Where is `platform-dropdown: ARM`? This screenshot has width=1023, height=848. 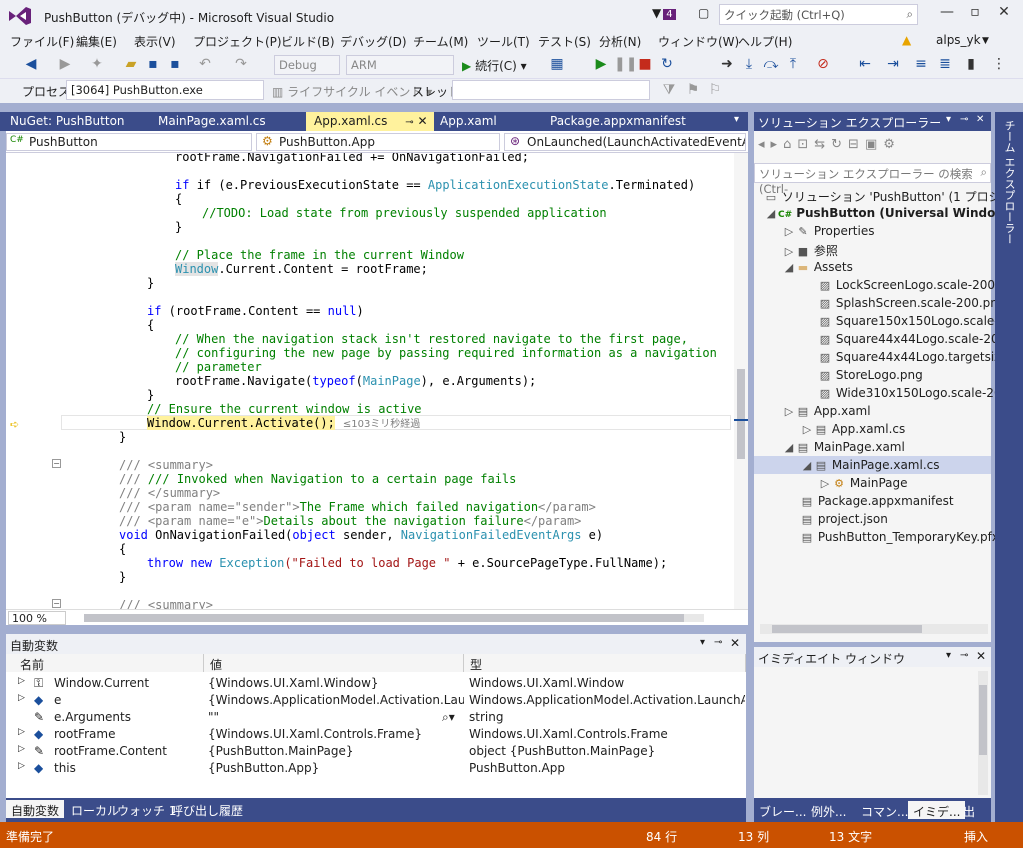 platform-dropdown: ARM is located at coordinates (400, 65).